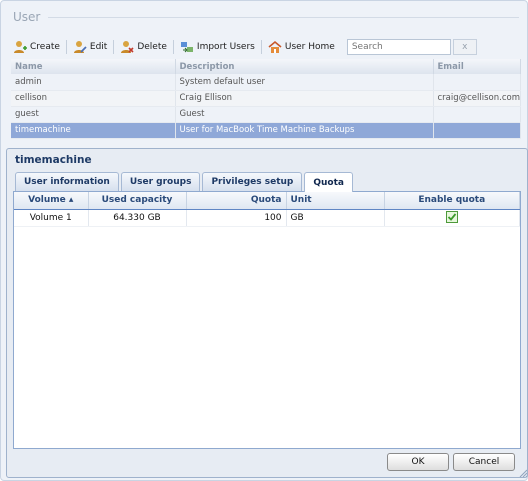  What do you see at coordinates (93, 98) in the screenshot?
I see `user-name-cell: cellison` at bounding box center [93, 98].